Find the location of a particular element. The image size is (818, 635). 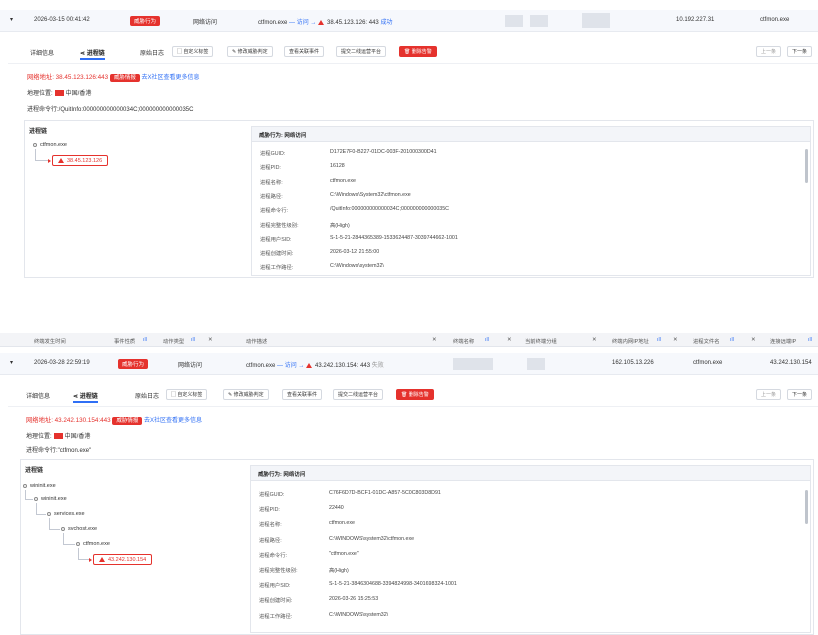

modify-label: 修改威胁判定 is located at coordinates (252, 52).